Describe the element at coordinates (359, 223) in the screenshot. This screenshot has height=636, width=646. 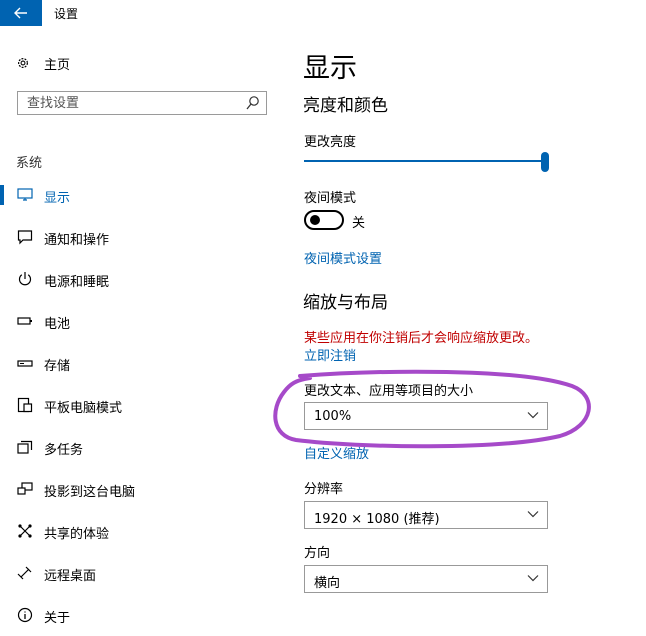
I see `night-mode-state: 关` at that location.